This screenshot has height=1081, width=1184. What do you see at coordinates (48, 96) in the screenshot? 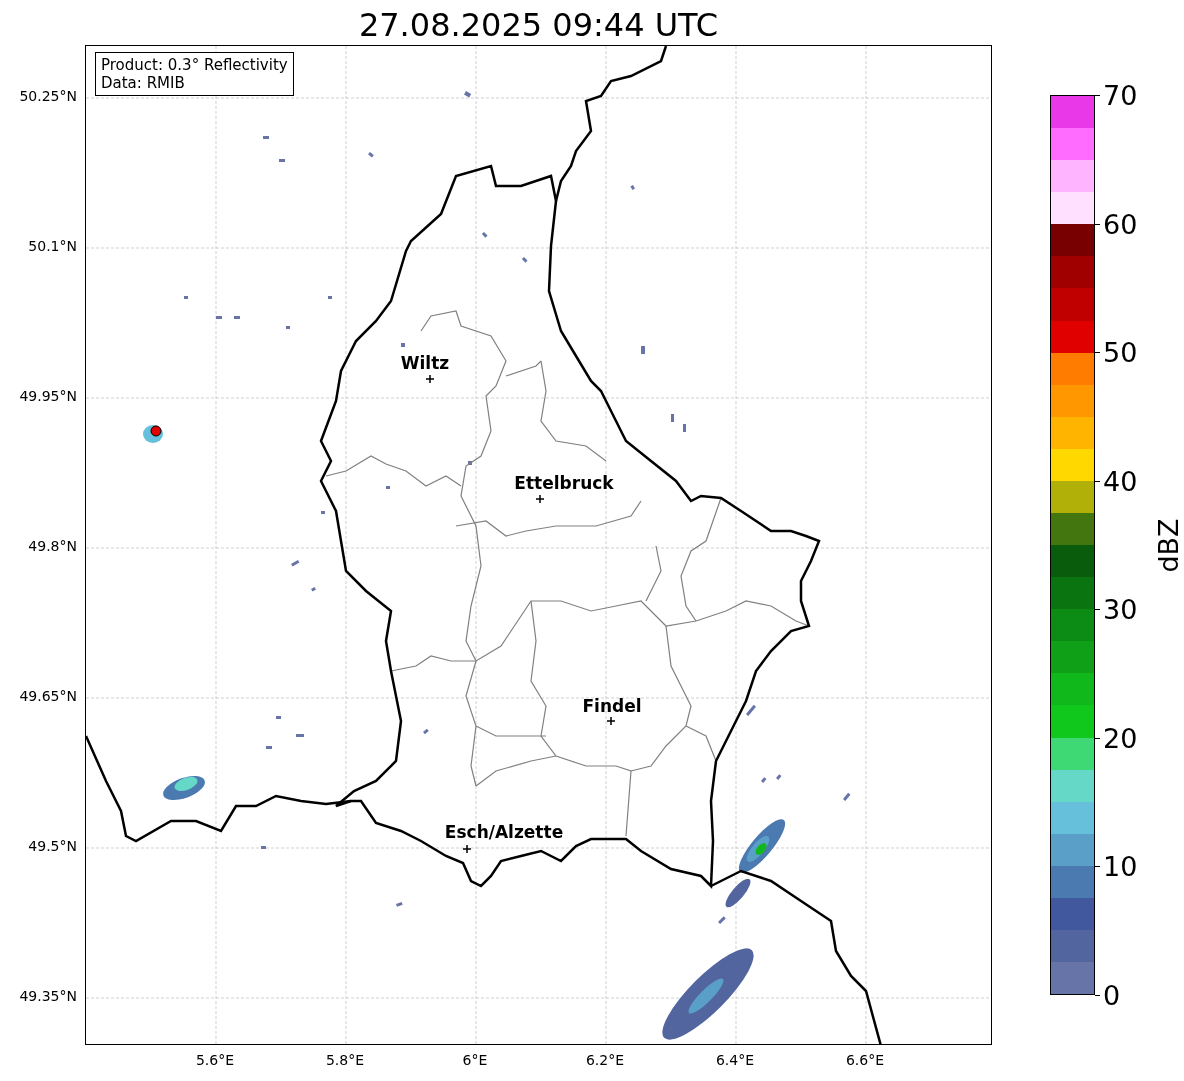
I see `latitude-label: 50.25°N` at bounding box center [48, 96].